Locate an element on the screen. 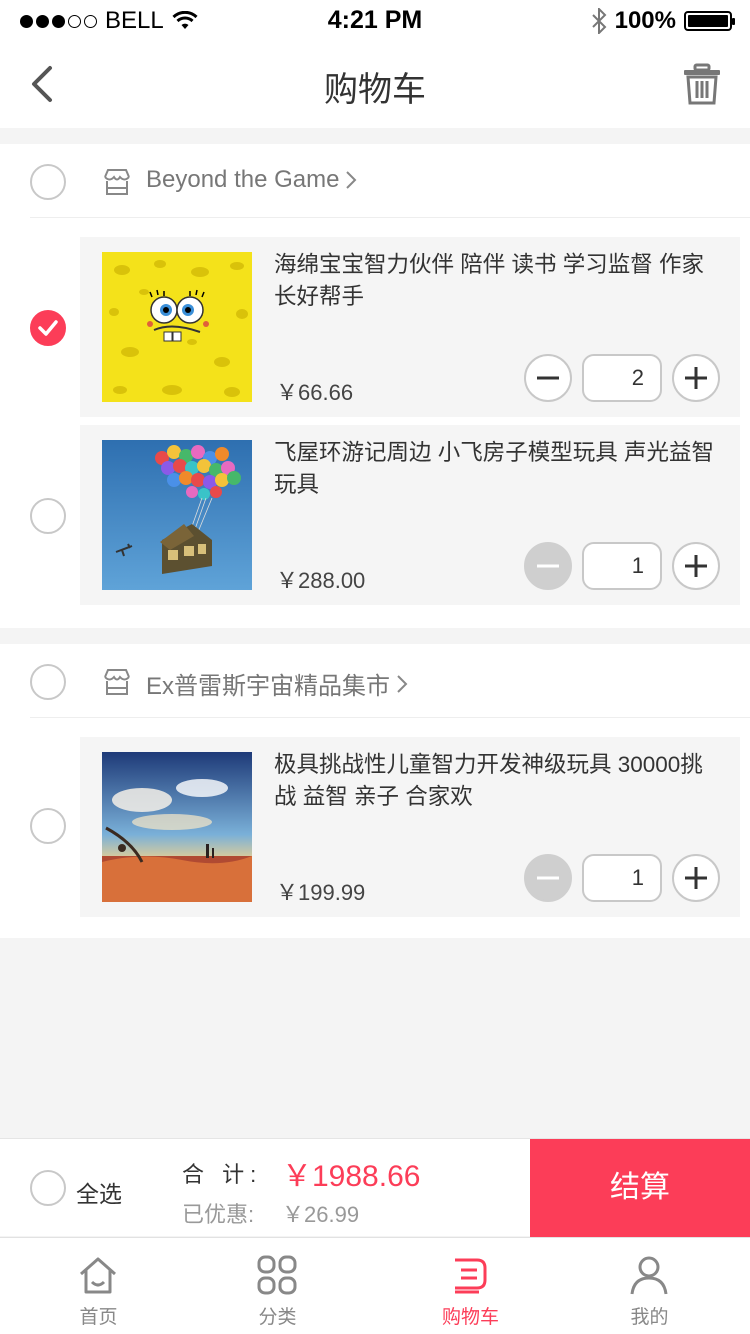  select-all-label: 全选 is located at coordinates (99, 1192).